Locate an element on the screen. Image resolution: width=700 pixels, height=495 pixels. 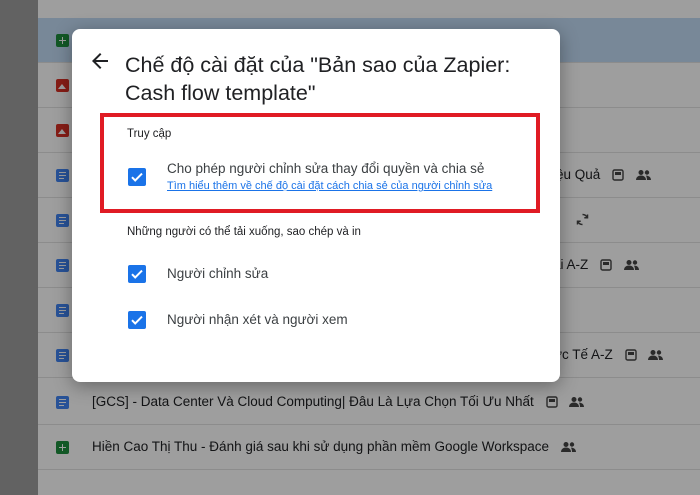
editors-checkbox is located at coordinates (137, 274).